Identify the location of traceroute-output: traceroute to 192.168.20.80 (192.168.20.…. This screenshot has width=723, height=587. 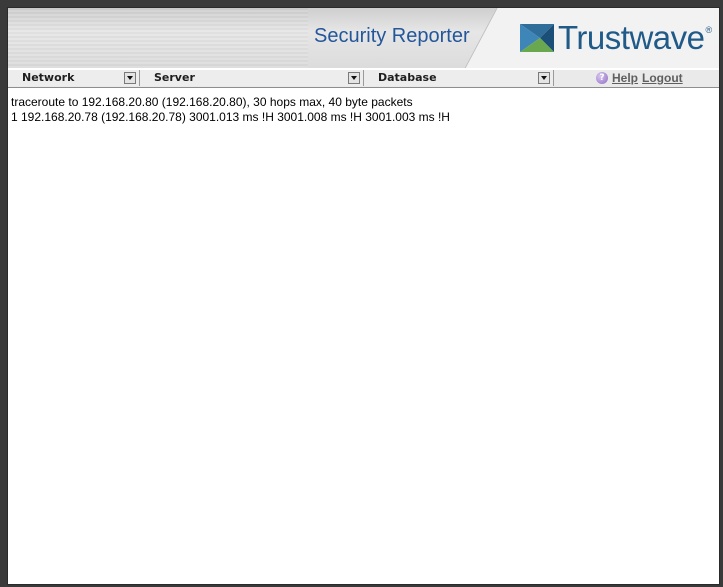
(363, 110).